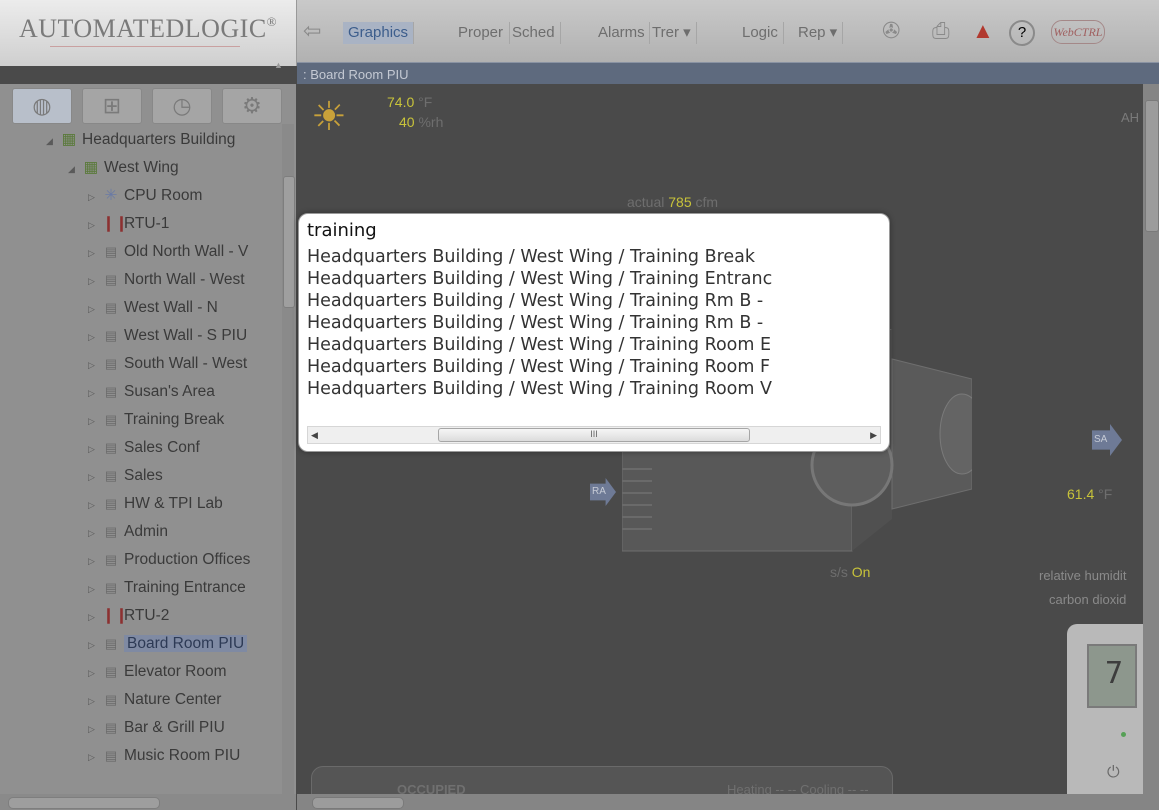 The width and height of the screenshot is (1159, 810). What do you see at coordinates (156, 728) in the screenshot?
I see `tree-item: ▷ ▤ Bar & Grill PIU` at bounding box center [156, 728].